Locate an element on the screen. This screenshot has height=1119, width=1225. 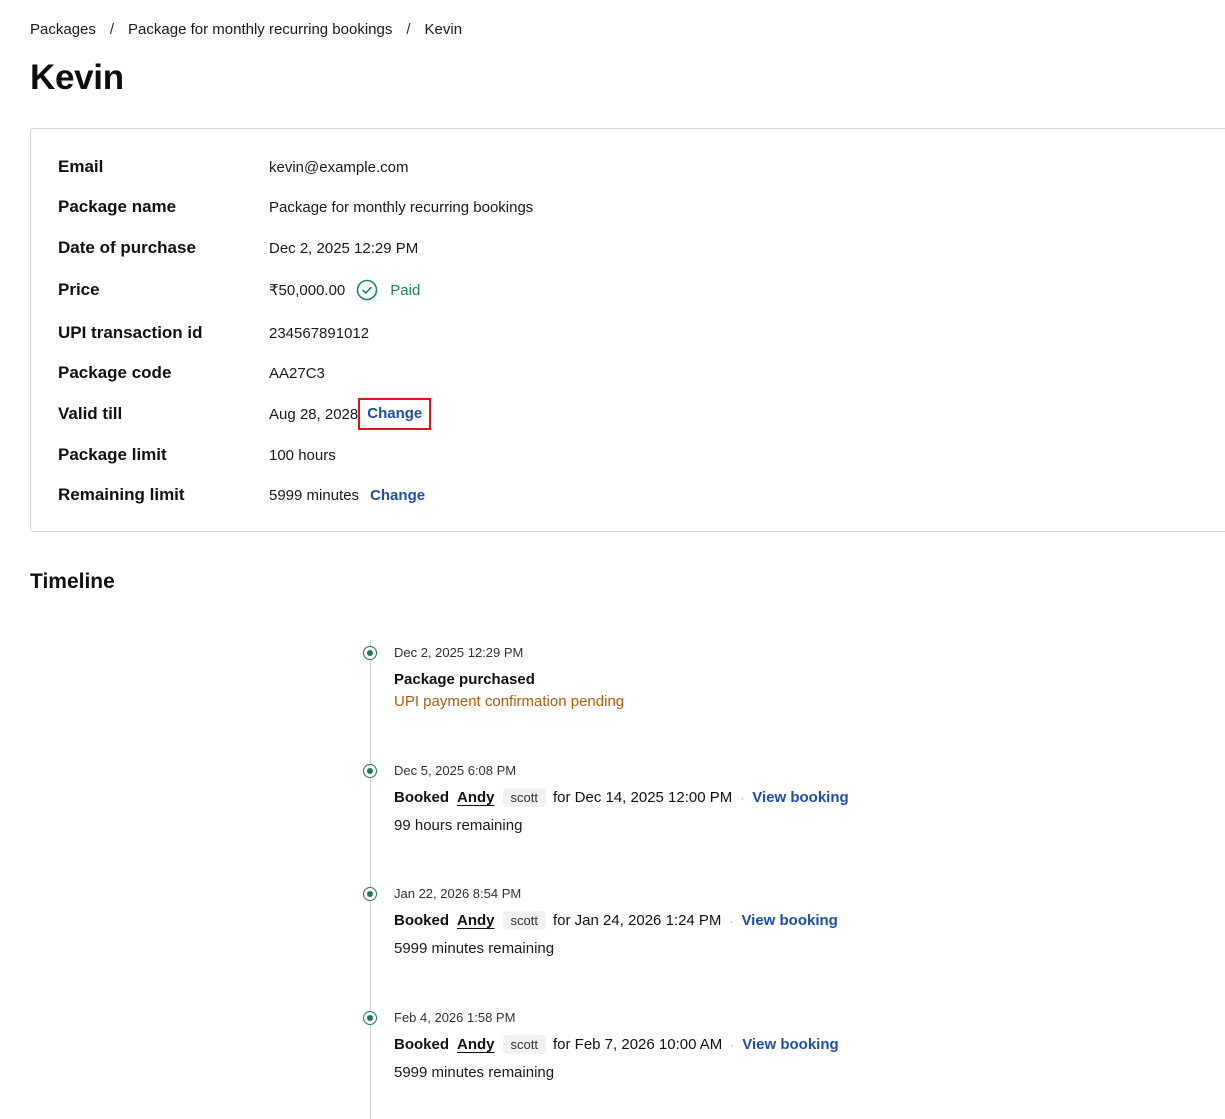
upi-transaction-id-value: 234567891012 is located at coordinates (319, 333).